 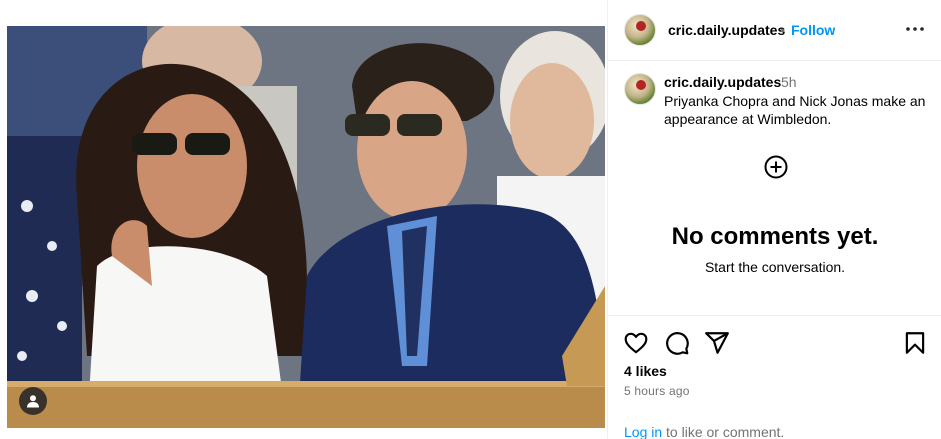 I want to click on more-options-icon, so click(x=915, y=29).